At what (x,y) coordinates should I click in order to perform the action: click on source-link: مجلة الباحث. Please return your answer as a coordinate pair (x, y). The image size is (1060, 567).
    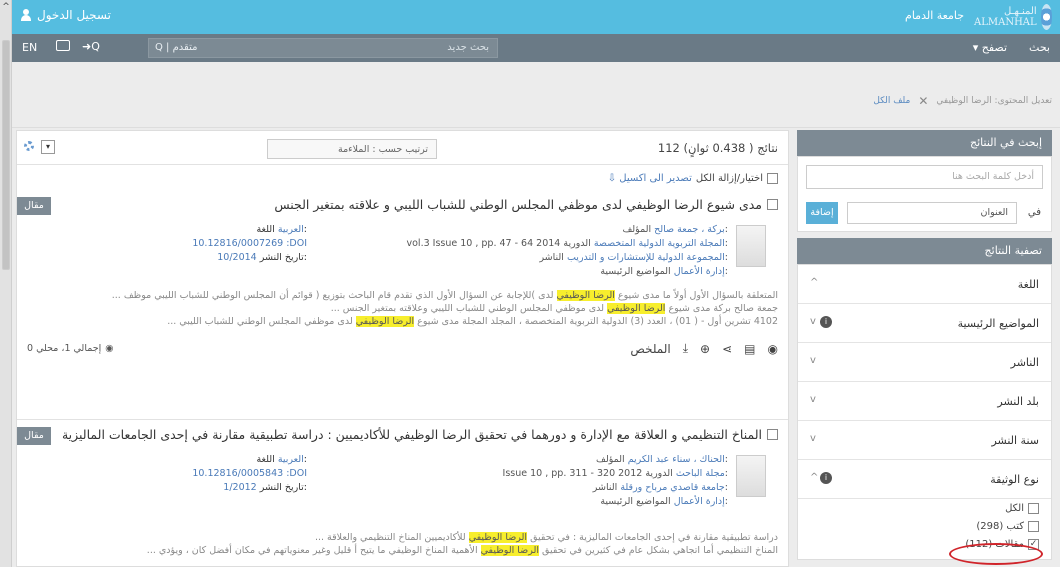
    Looking at the image, I should click on (700, 473).